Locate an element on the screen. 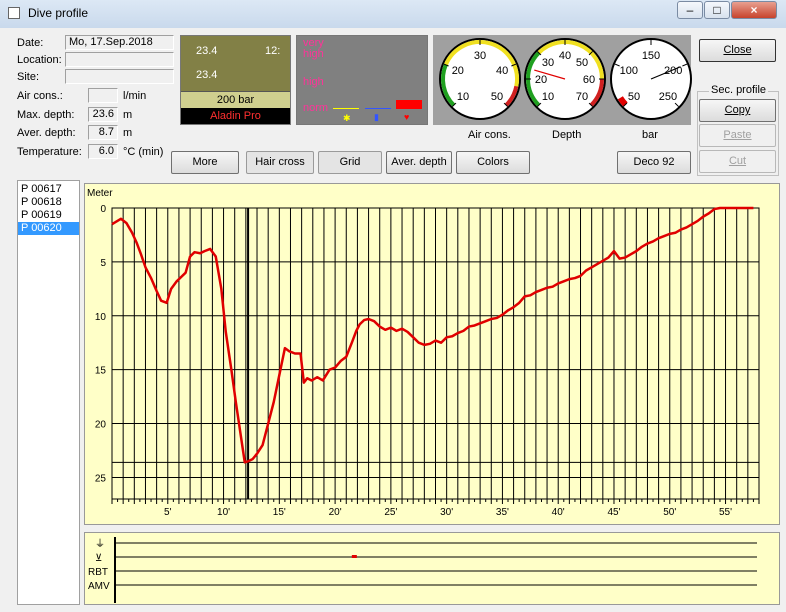 The height and width of the screenshot is (612, 786). deco-button: Deco 92 is located at coordinates (654, 162).